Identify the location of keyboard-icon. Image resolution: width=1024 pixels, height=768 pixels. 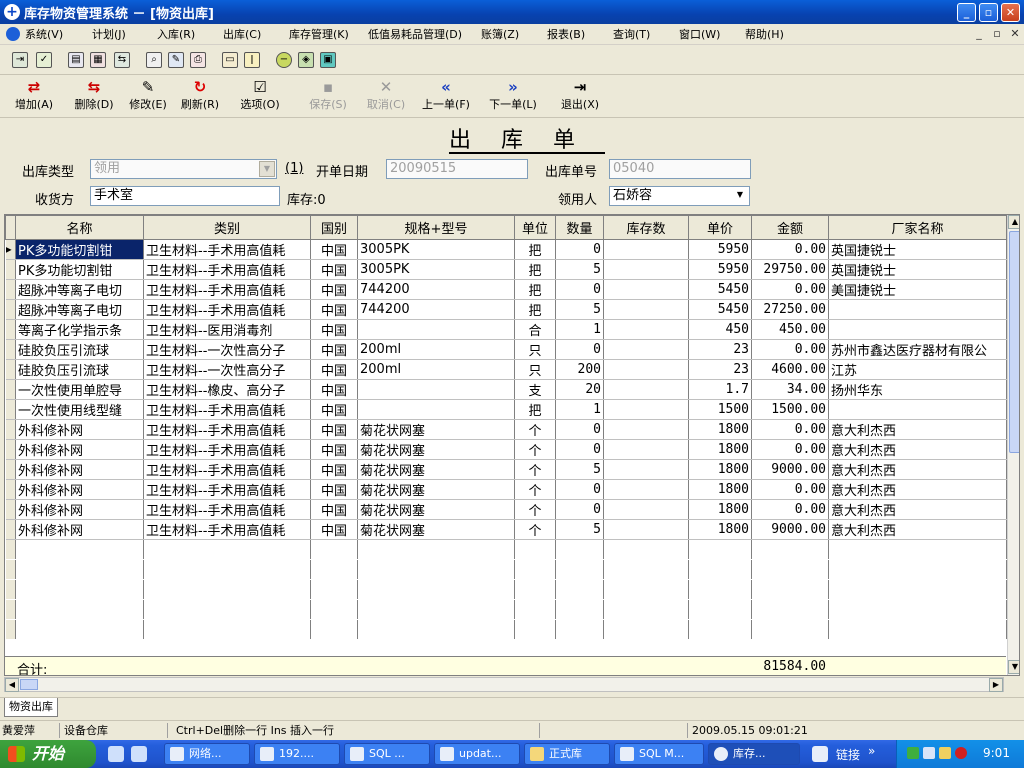
(820, 754).